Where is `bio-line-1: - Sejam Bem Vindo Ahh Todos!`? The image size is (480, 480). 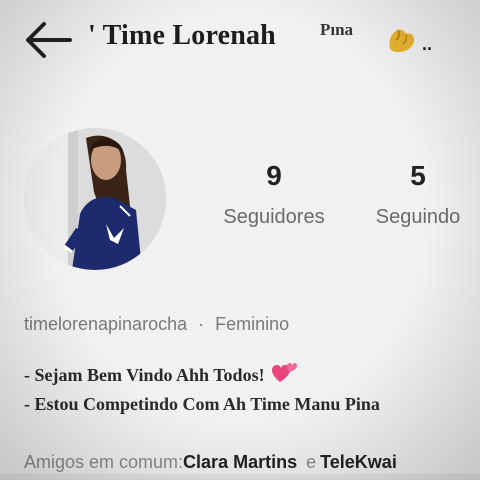 bio-line-1: - Sejam Bem Vindo Ahh Todos! is located at coordinates (161, 374).